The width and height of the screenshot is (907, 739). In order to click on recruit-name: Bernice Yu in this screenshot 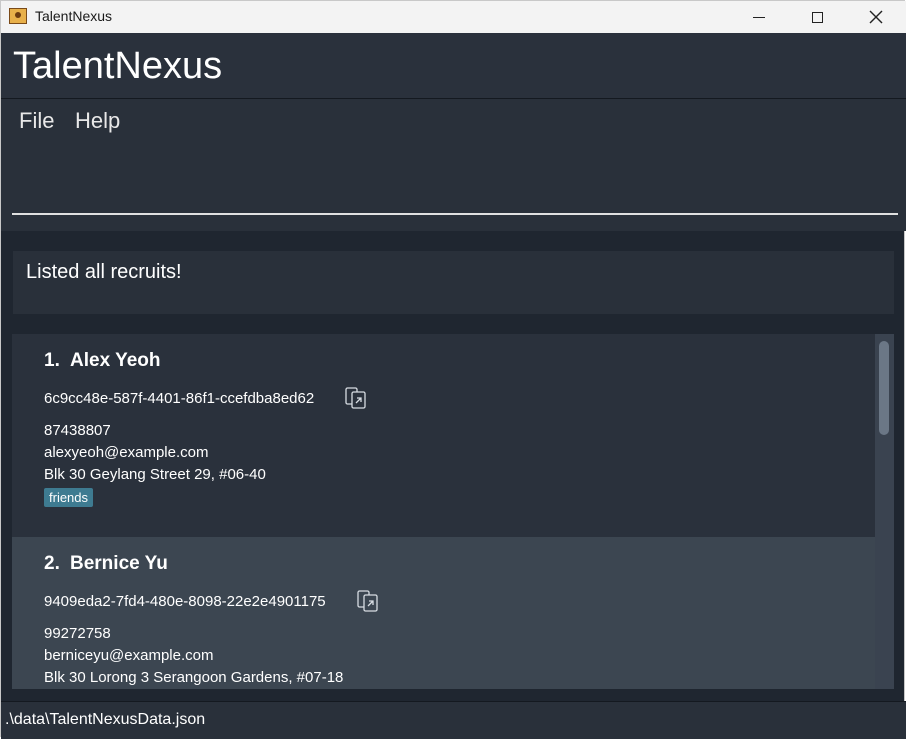, I will do `click(119, 563)`.